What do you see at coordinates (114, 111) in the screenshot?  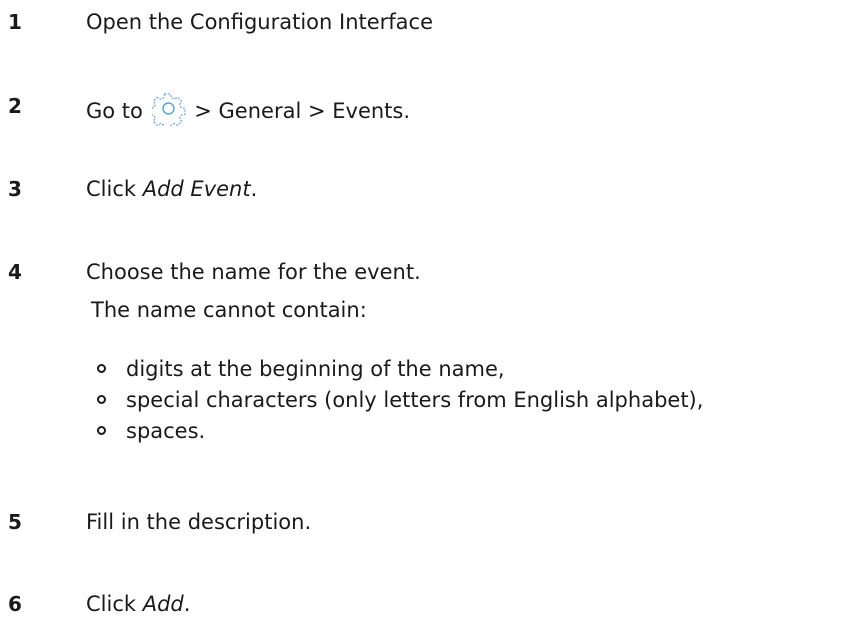 I see `step-text-prefix: Go to` at bounding box center [114, 111].